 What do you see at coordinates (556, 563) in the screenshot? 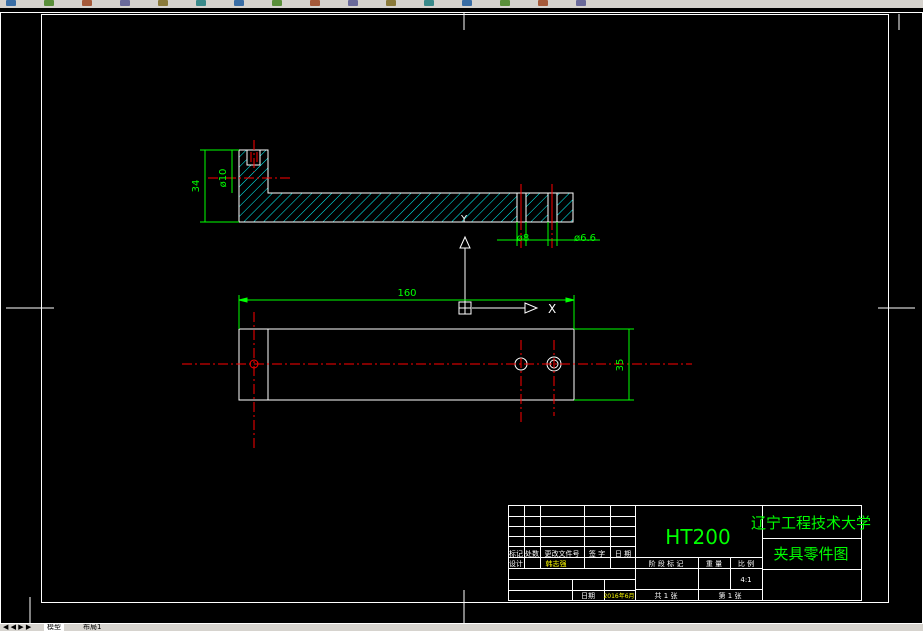
I see `designer-name: 韩志强` at bounding box center [556, 563].